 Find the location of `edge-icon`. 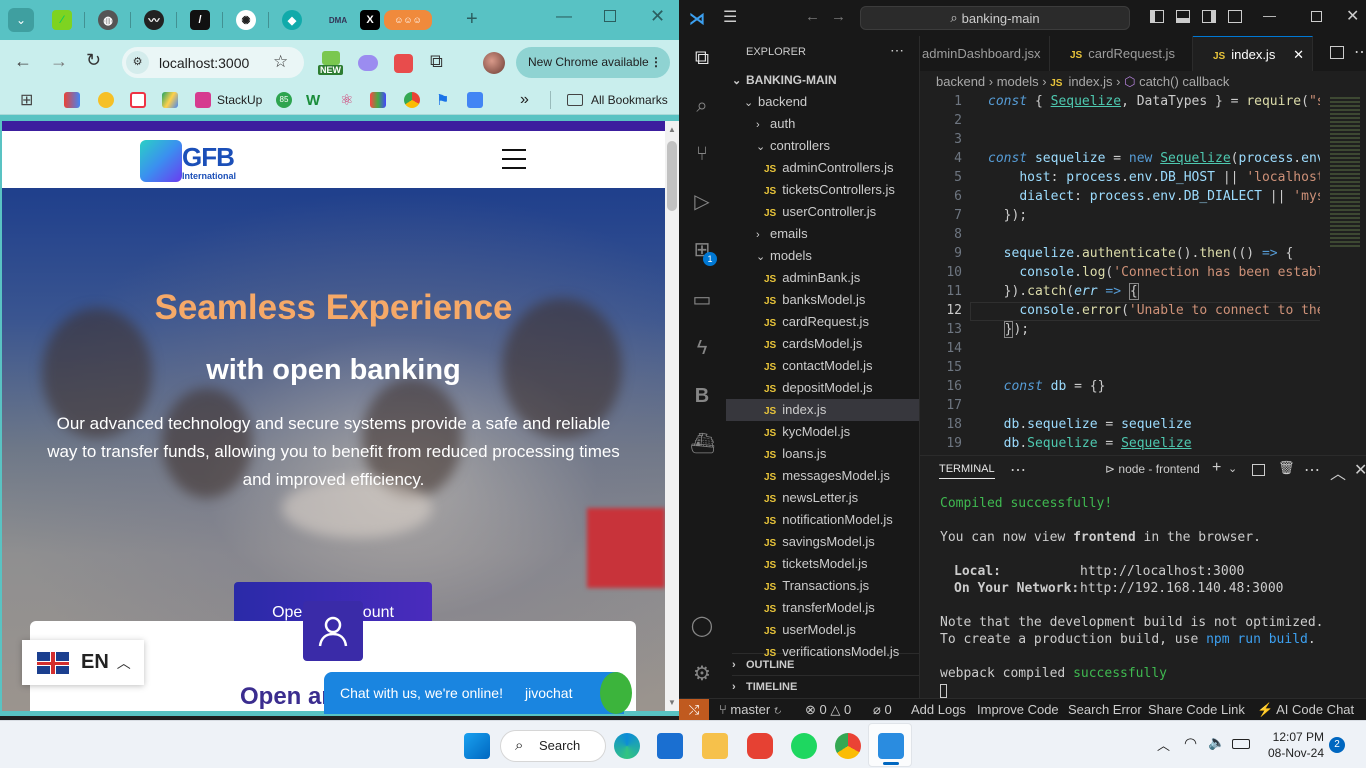

edge-icon is located at coordinates (627, 746).